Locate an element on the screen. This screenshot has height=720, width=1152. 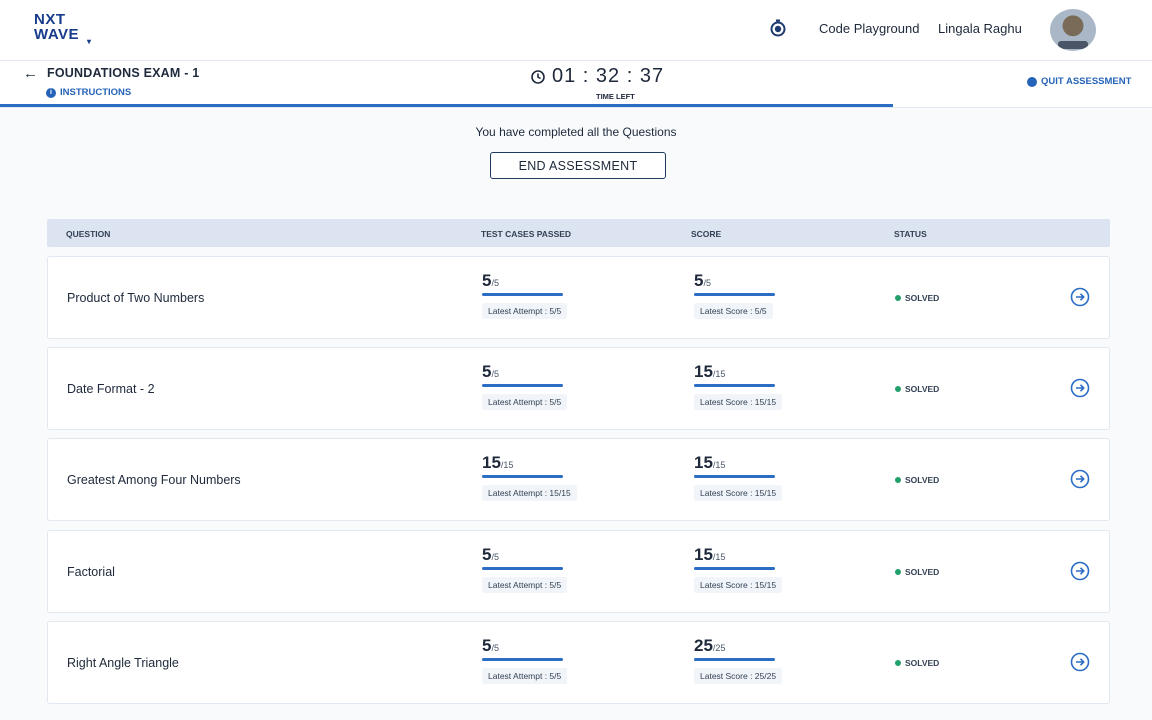
header-question: QUESTION is located at coordinates (88, 234).